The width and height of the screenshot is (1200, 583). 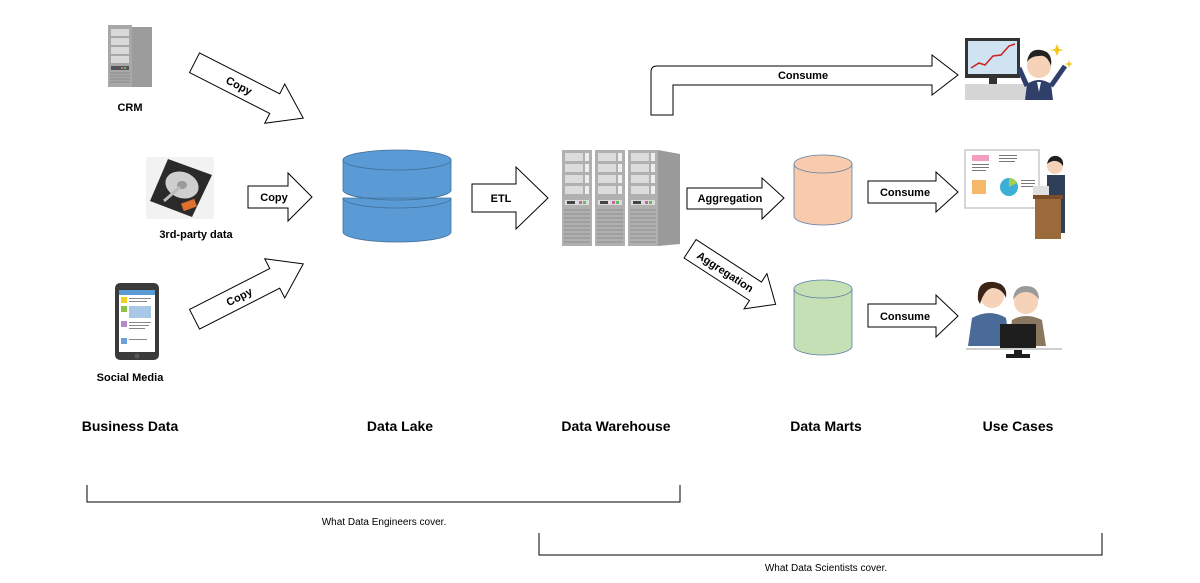 I want to click on engineers-coverage-label: What Data Engineers cover., so click(x=384, y=522).